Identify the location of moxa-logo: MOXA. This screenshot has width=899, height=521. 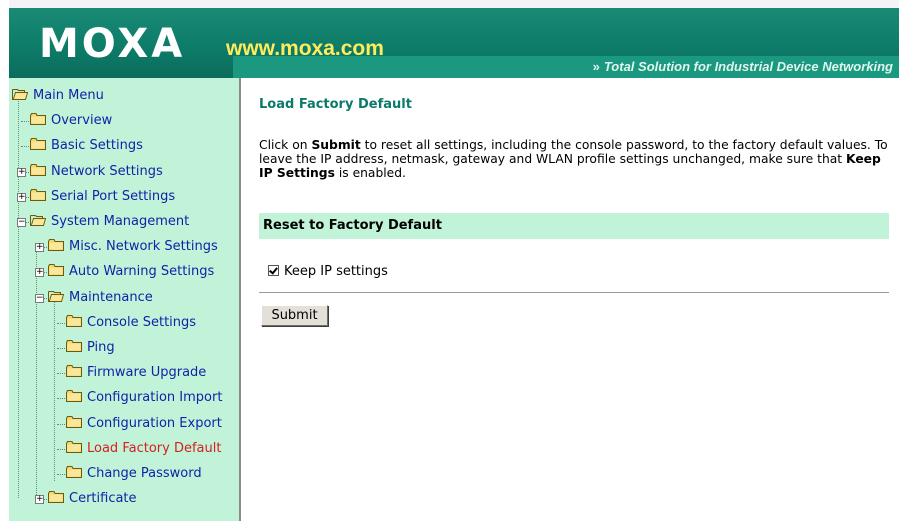
(112, 44).